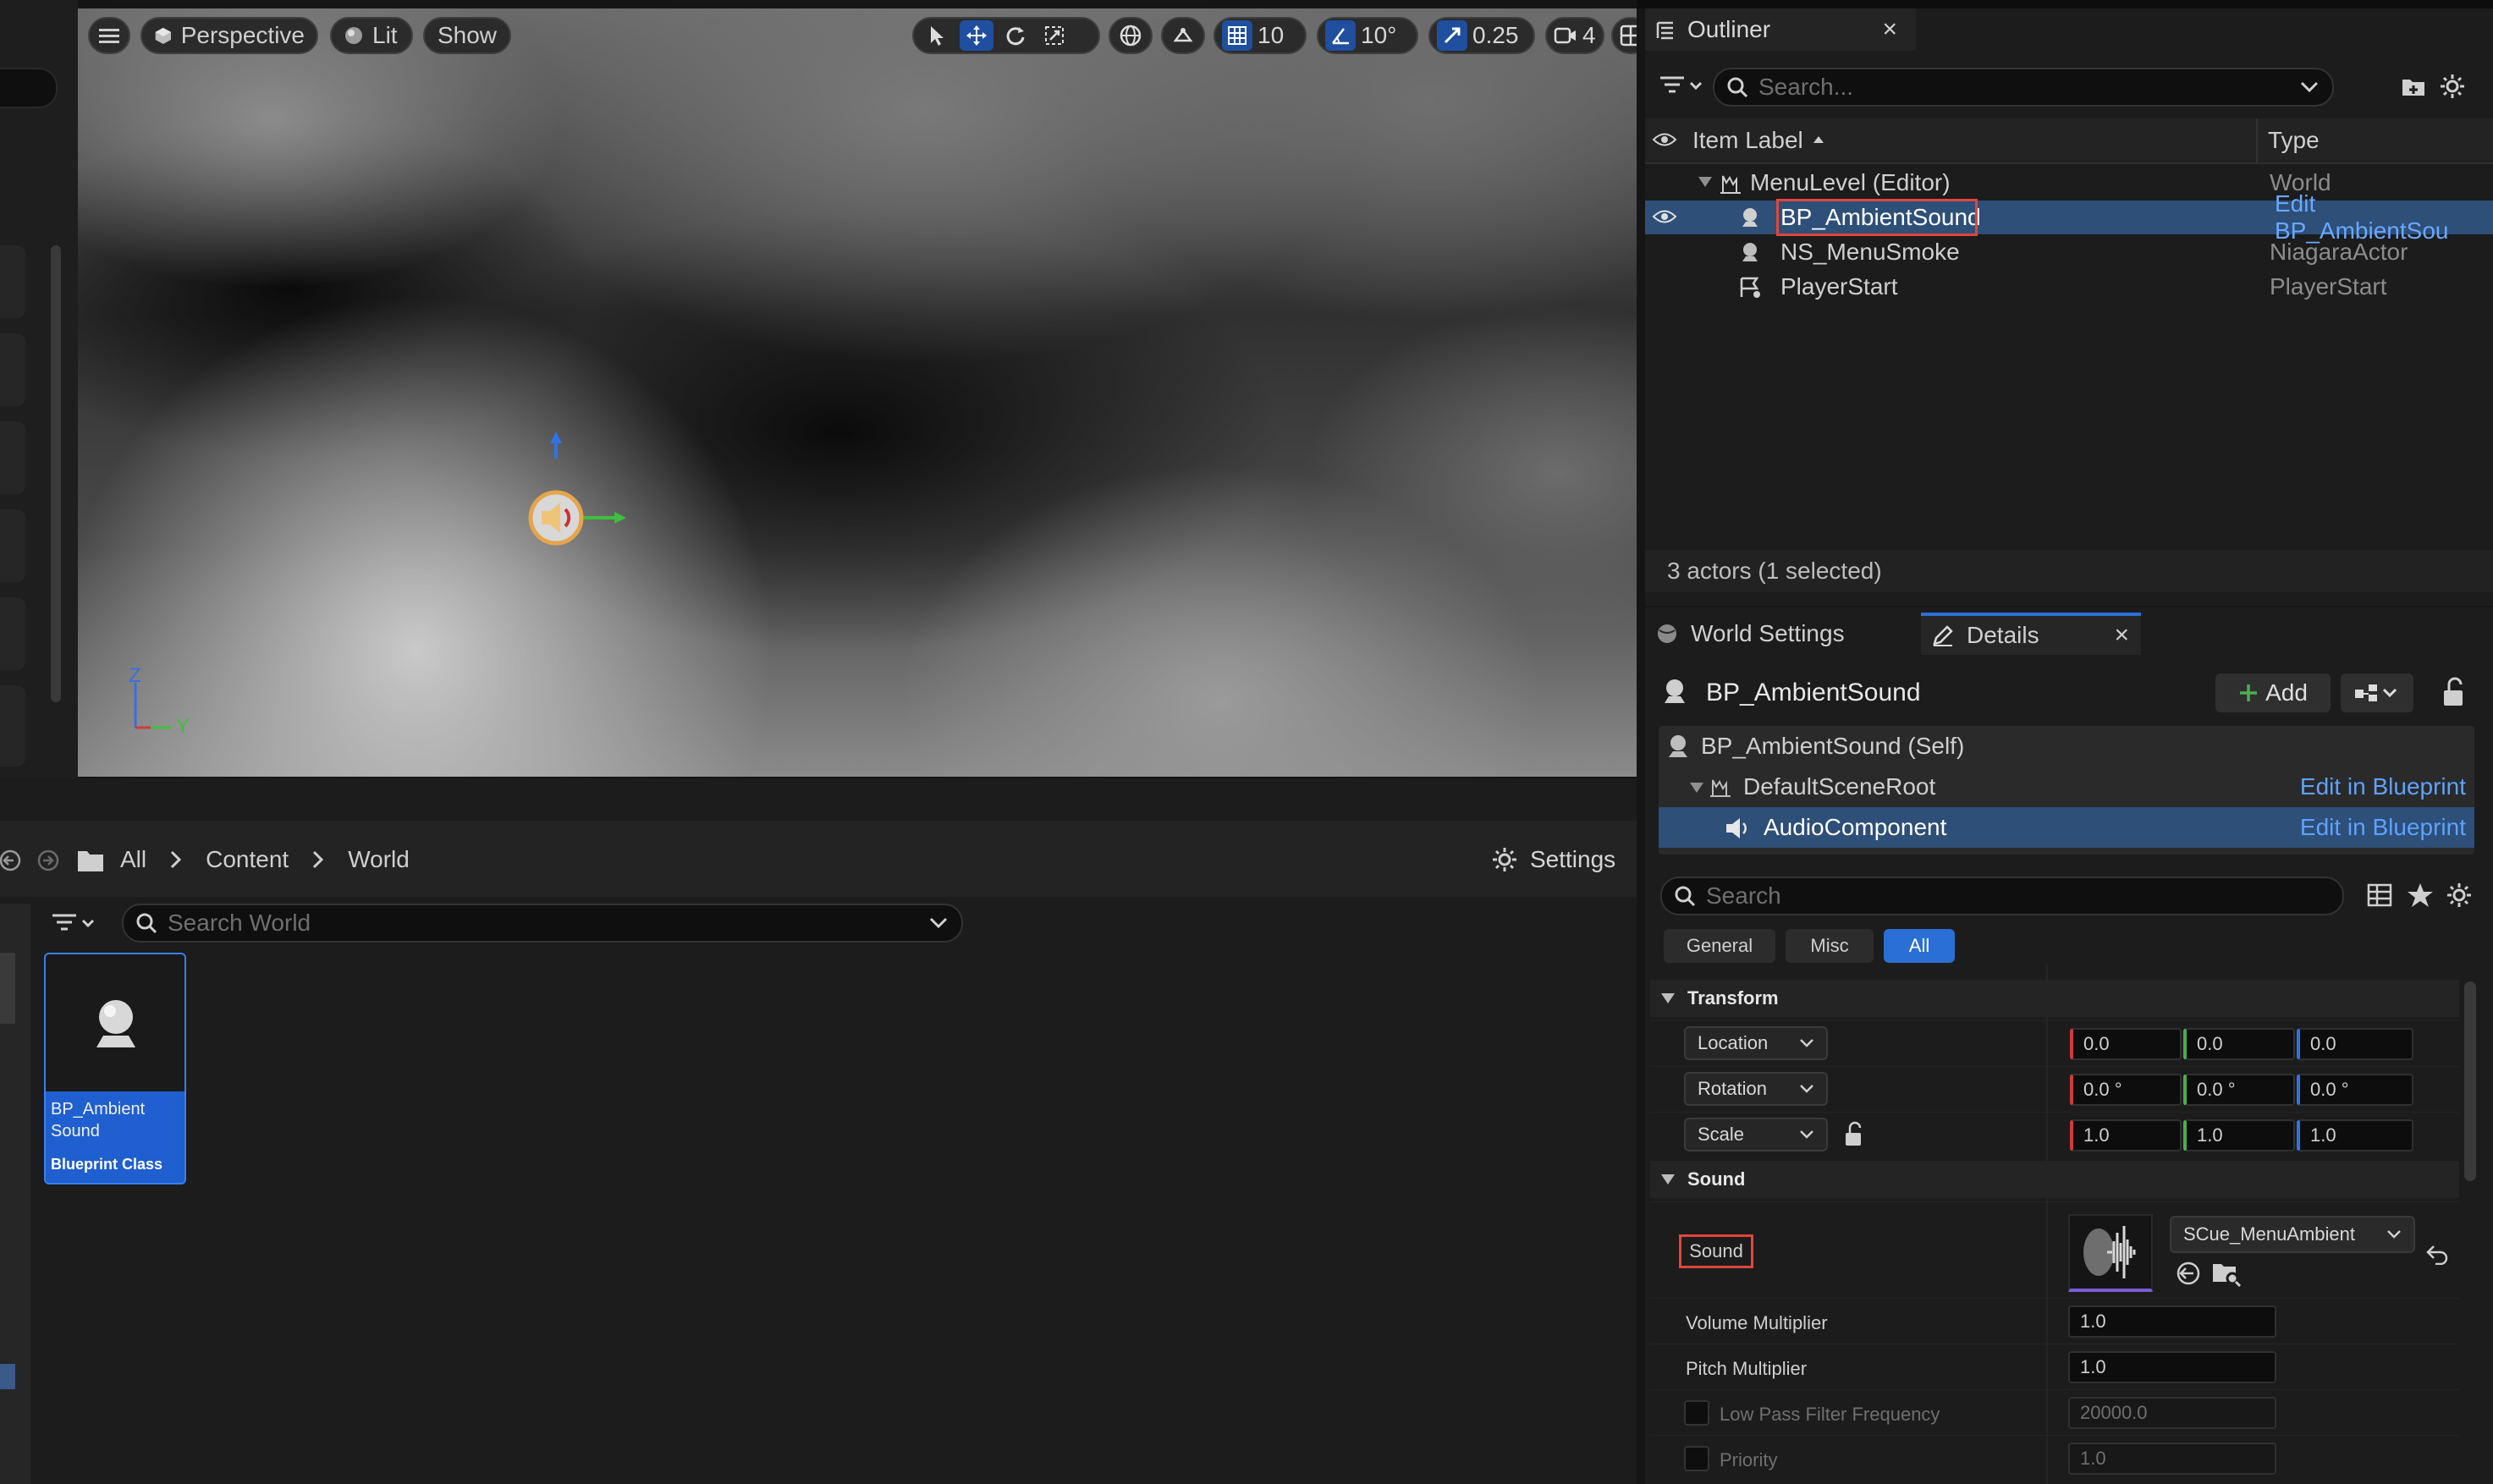 Image resolution: width=2493 pixels, height=1484 pixels. Describe the element at coordinates (1696, 1413) in the screenshot. I see `low-pass-filter-checkbox` at that location.